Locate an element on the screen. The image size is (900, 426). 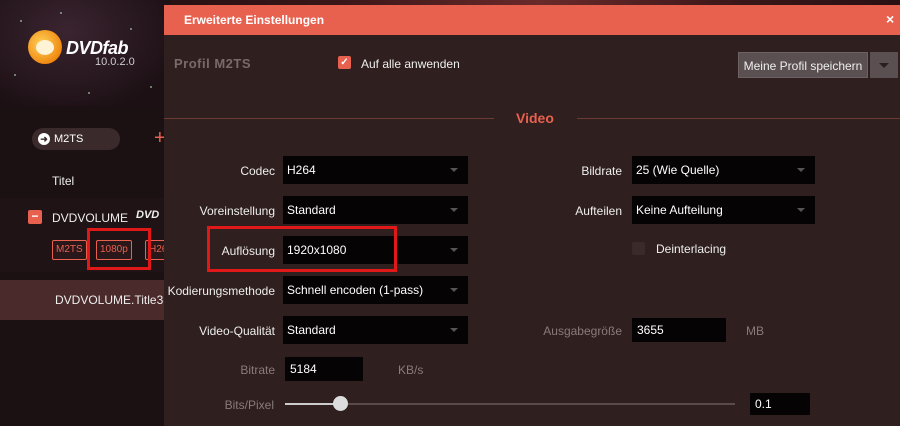
video-quality-label: Video-Qualität is located at coordinates (237, 331).